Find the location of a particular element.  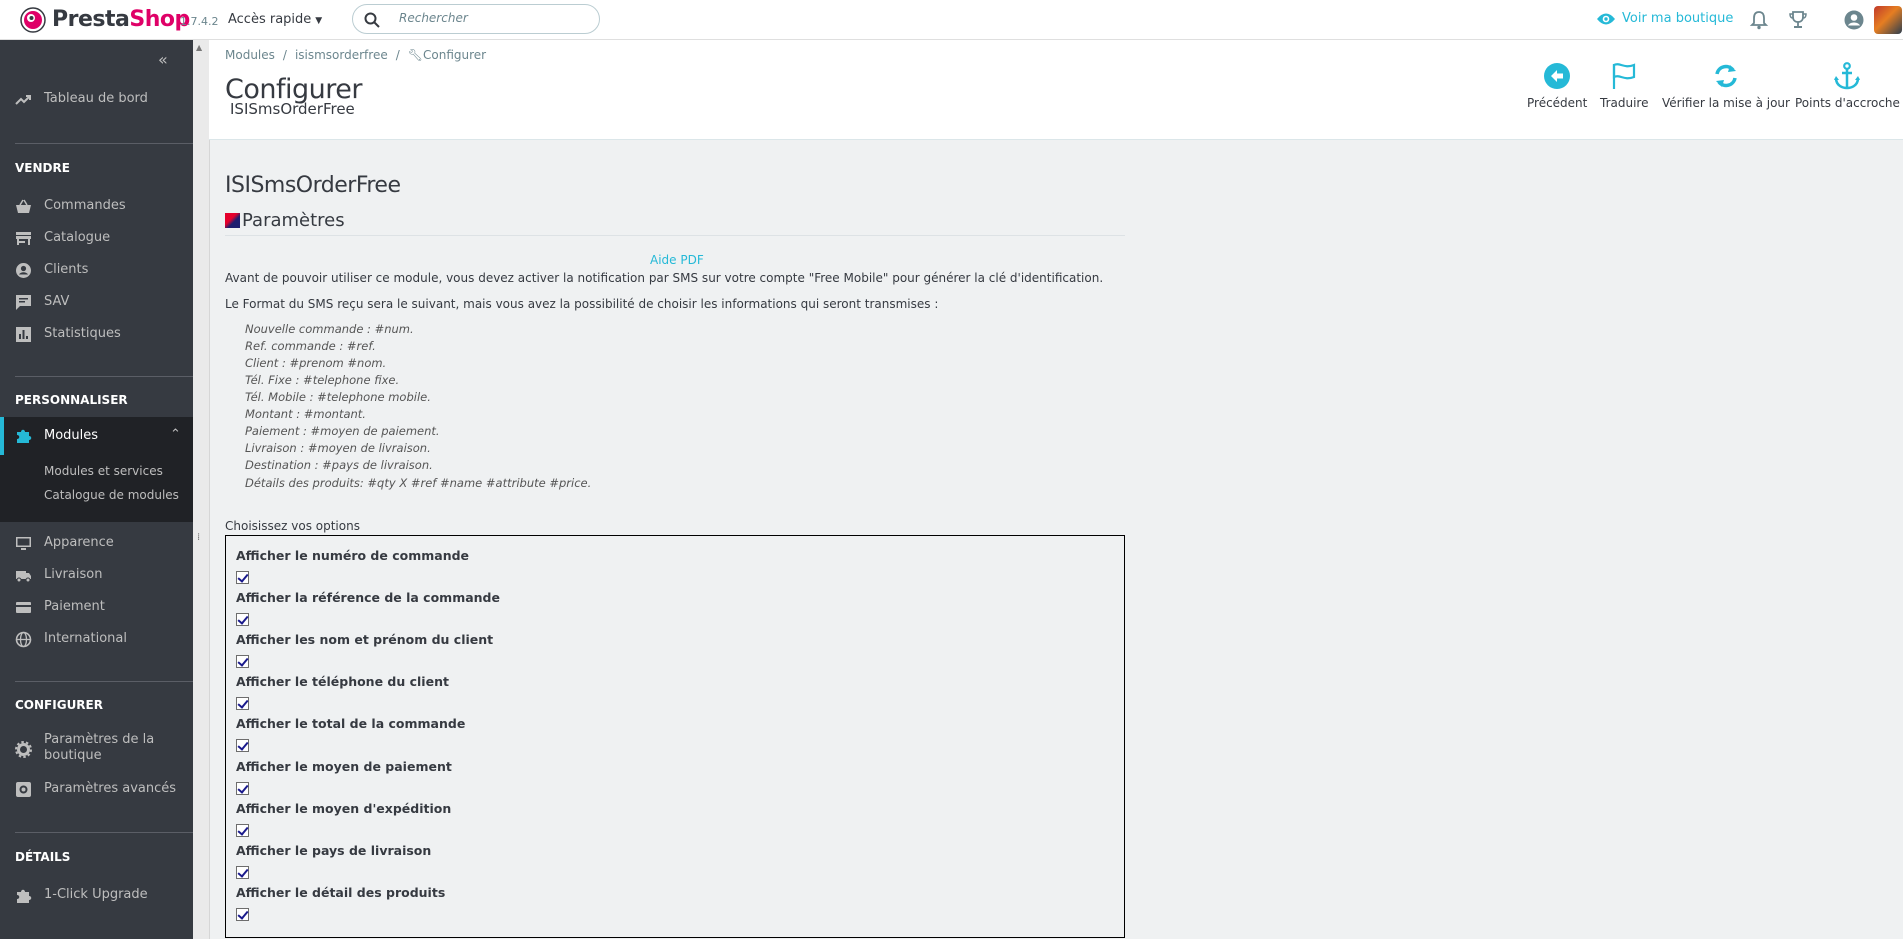

option-checkbox-customer-phone is located at coordinates (242, 703).